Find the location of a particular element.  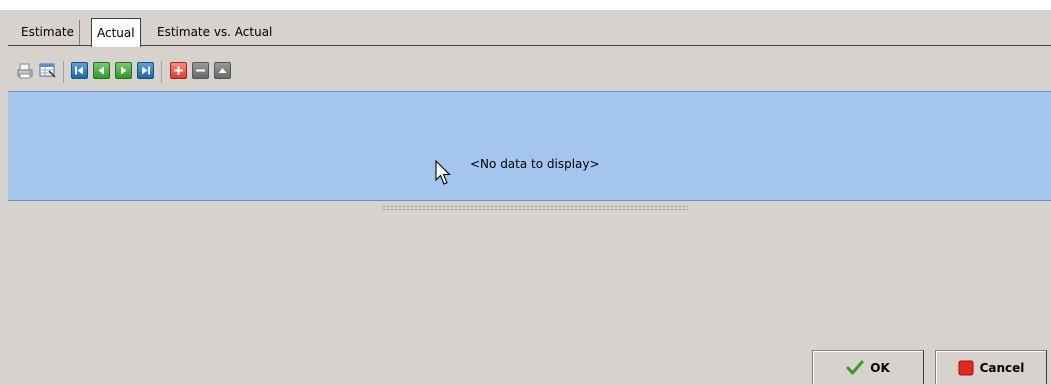

tab-estimate-vs-actual: Estimate vs. Actual is located at coordinates (214, 32).